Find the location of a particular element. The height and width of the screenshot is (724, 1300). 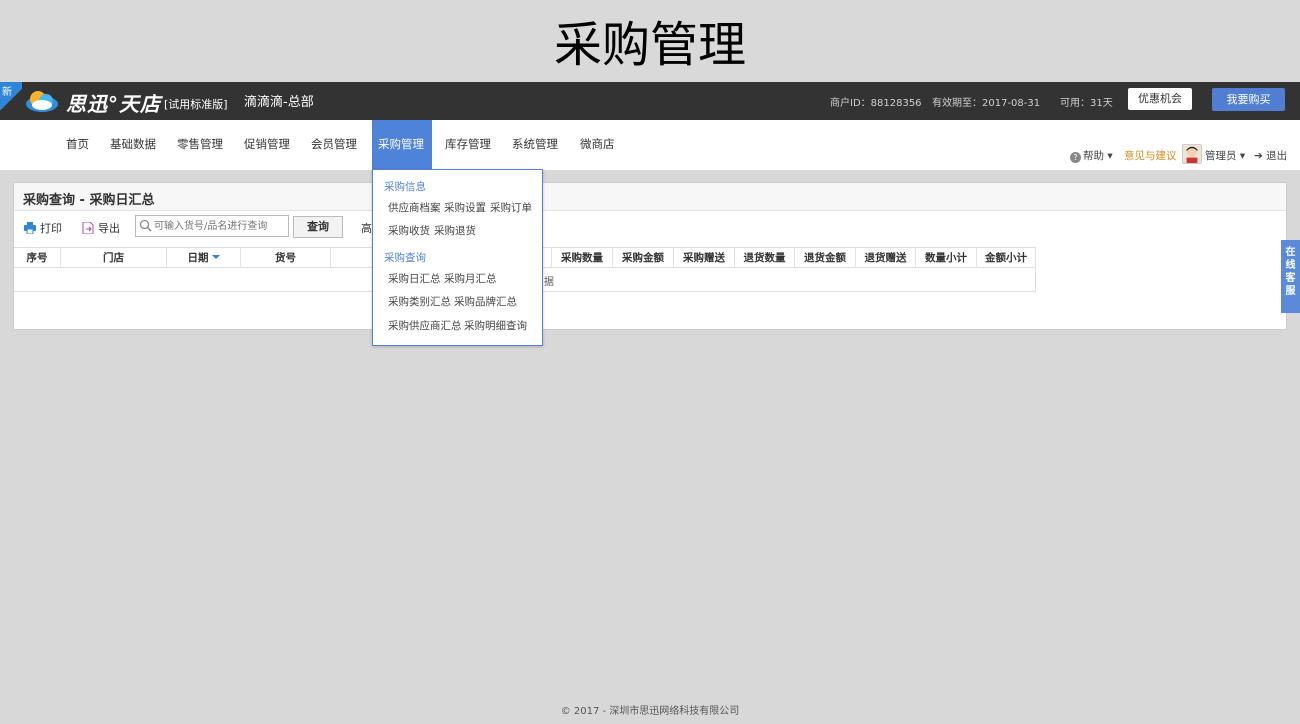

menu-section-purchase-query: 采购查询 is located at coordinates (405, 258).